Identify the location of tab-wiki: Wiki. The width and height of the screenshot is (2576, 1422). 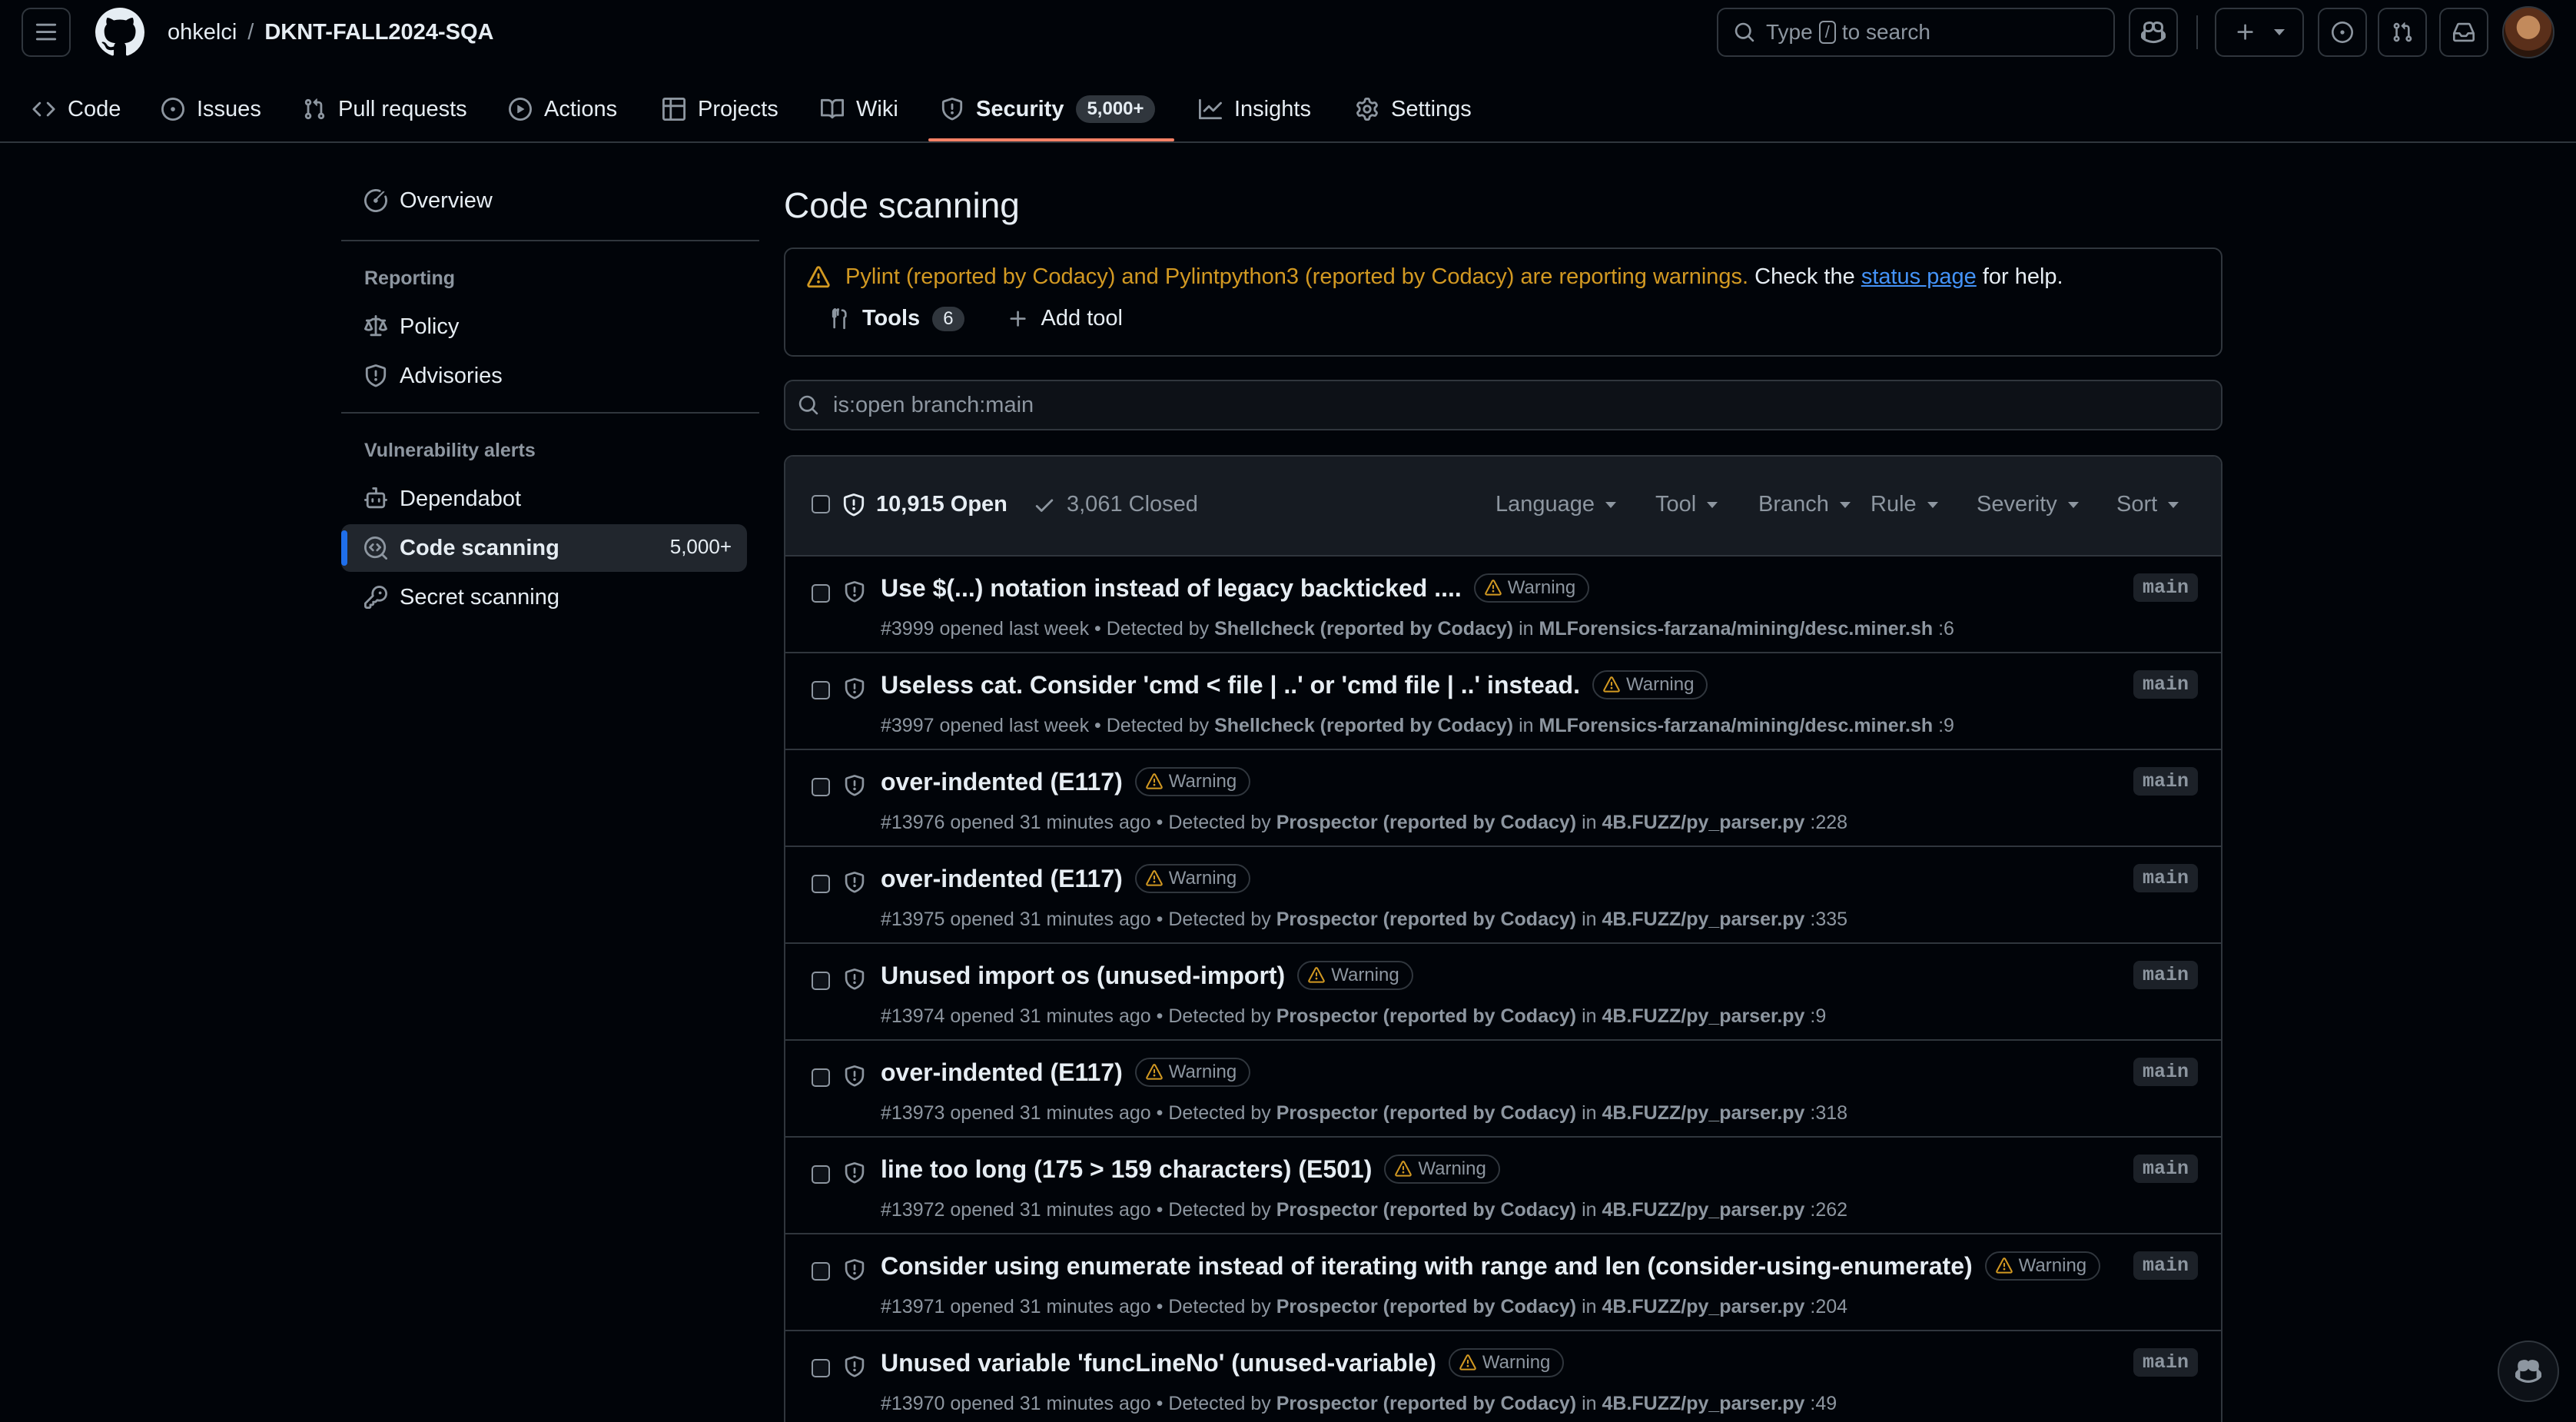
(859, 109).